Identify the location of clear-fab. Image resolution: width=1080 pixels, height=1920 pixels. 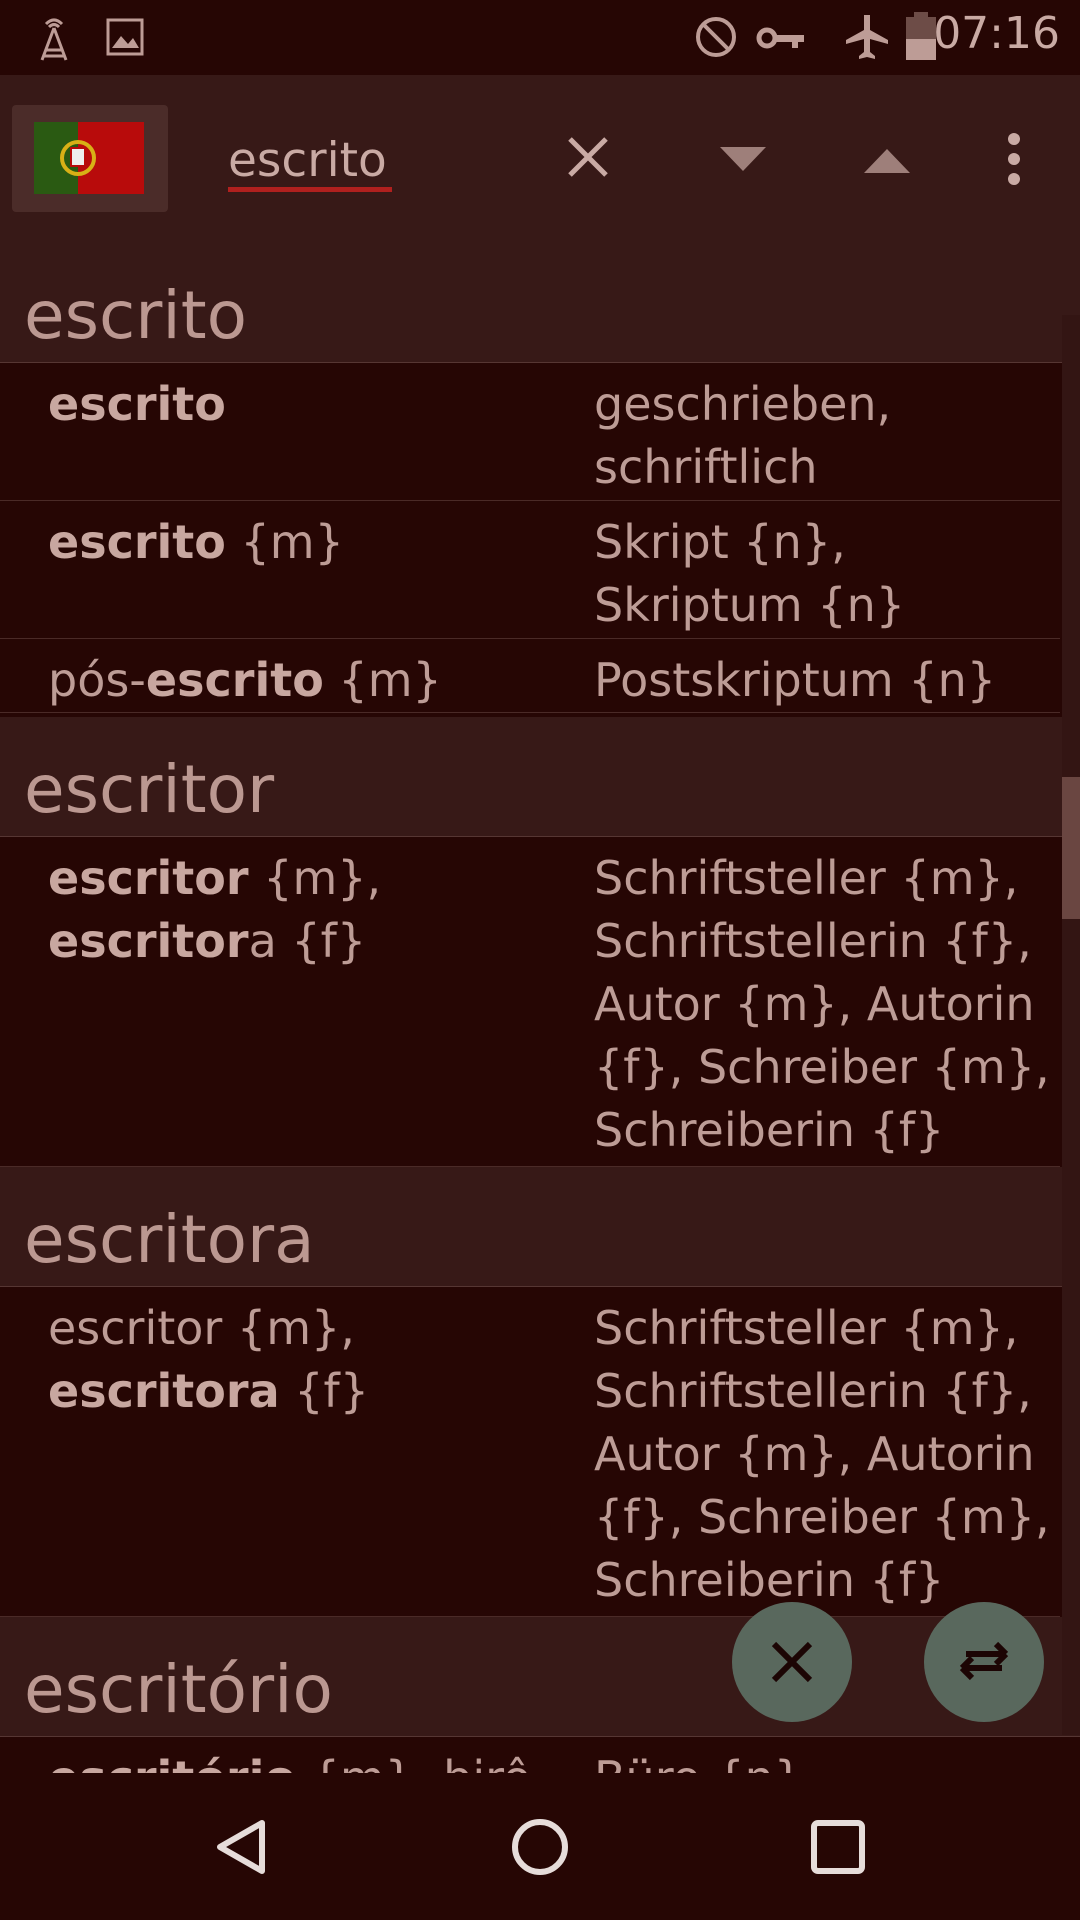
(792, 1662).